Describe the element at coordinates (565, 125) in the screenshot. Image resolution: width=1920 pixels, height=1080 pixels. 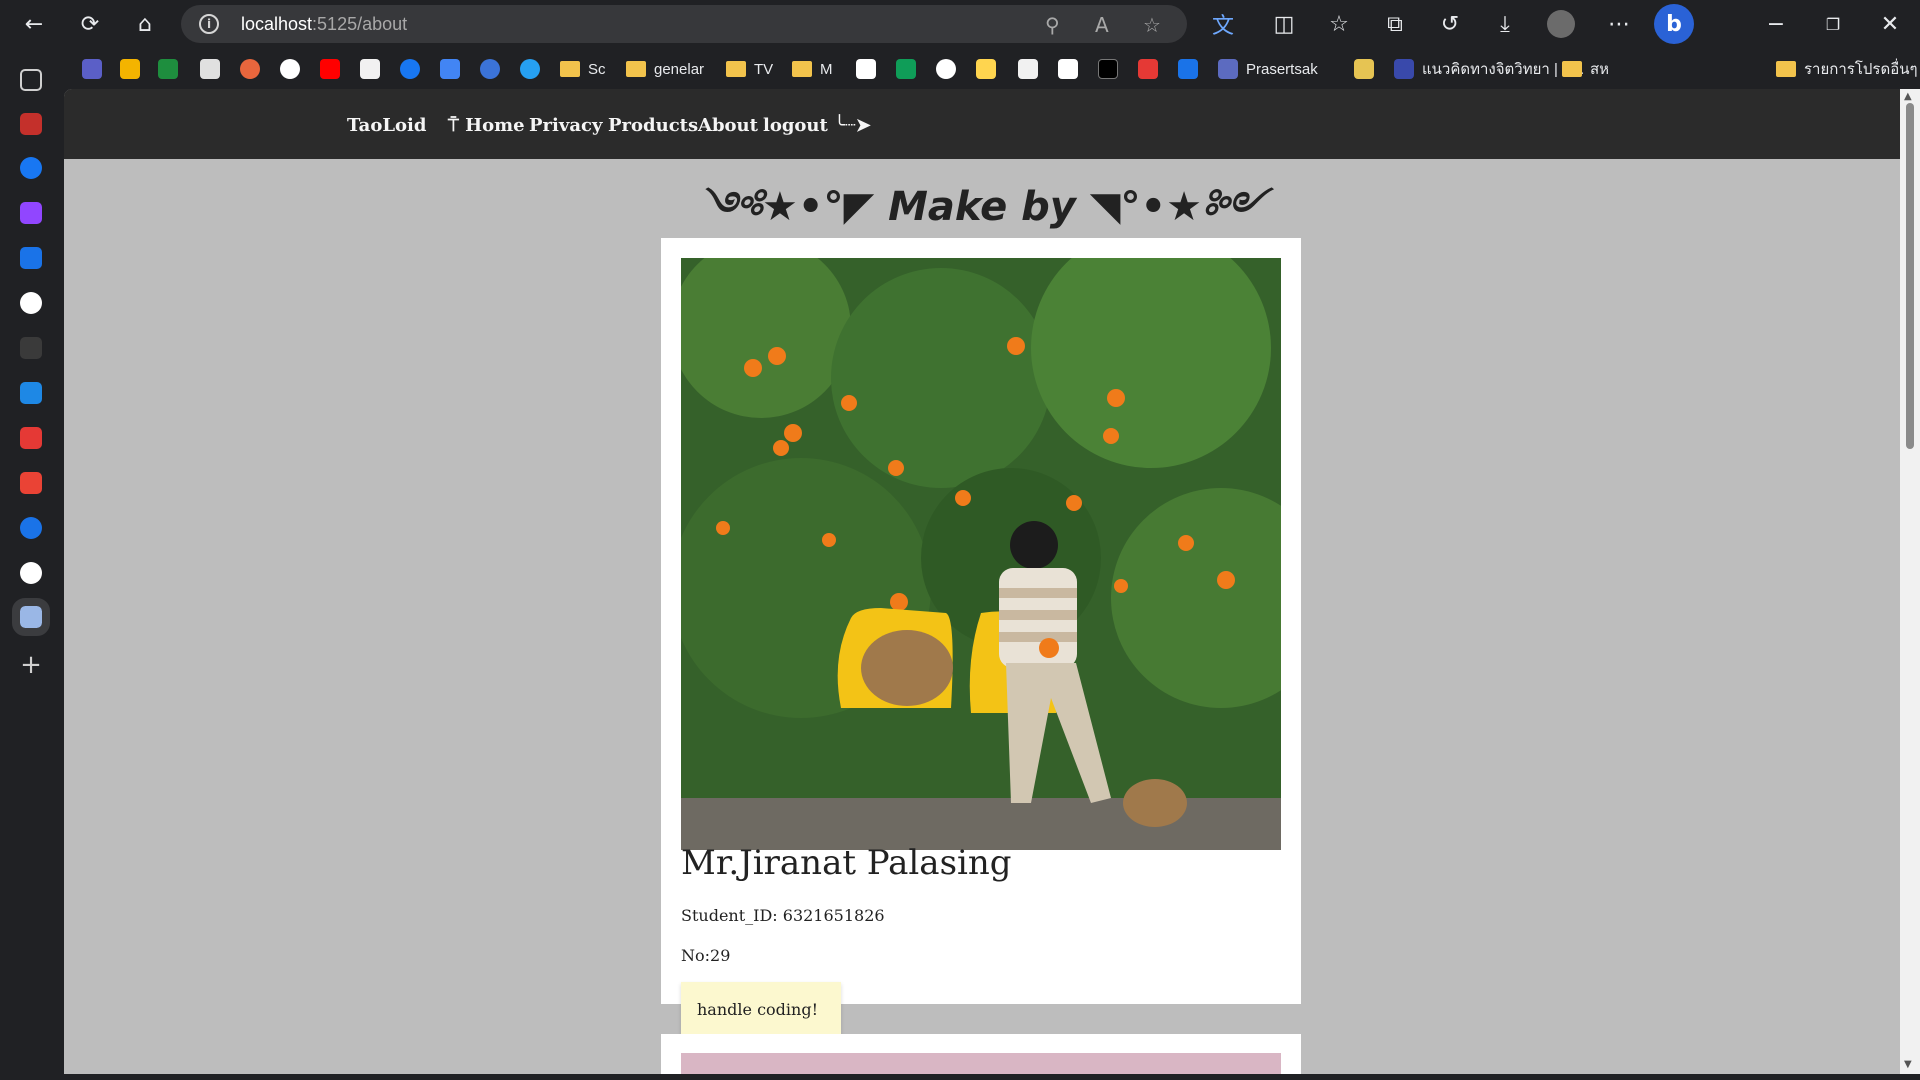
I see `nav-privacy: Privacy` at that location.